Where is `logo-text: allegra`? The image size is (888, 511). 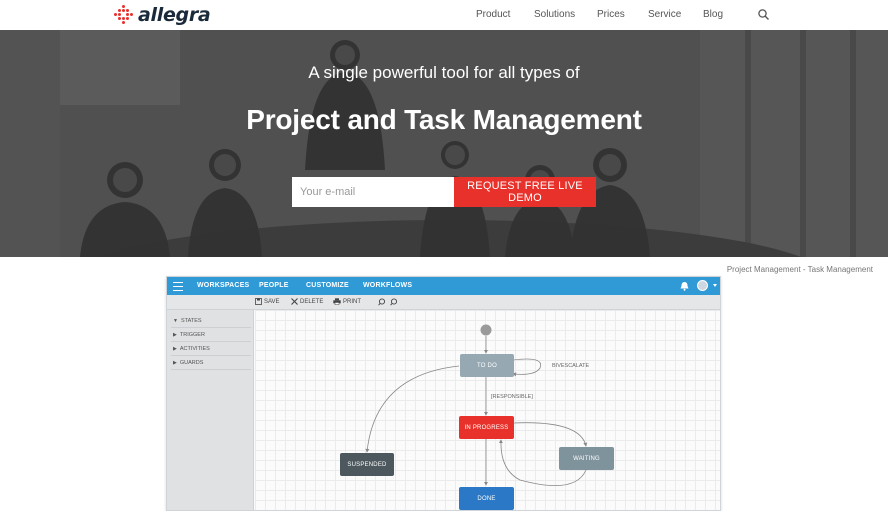
logo-text: allegra is located at coordinates (174, 15).